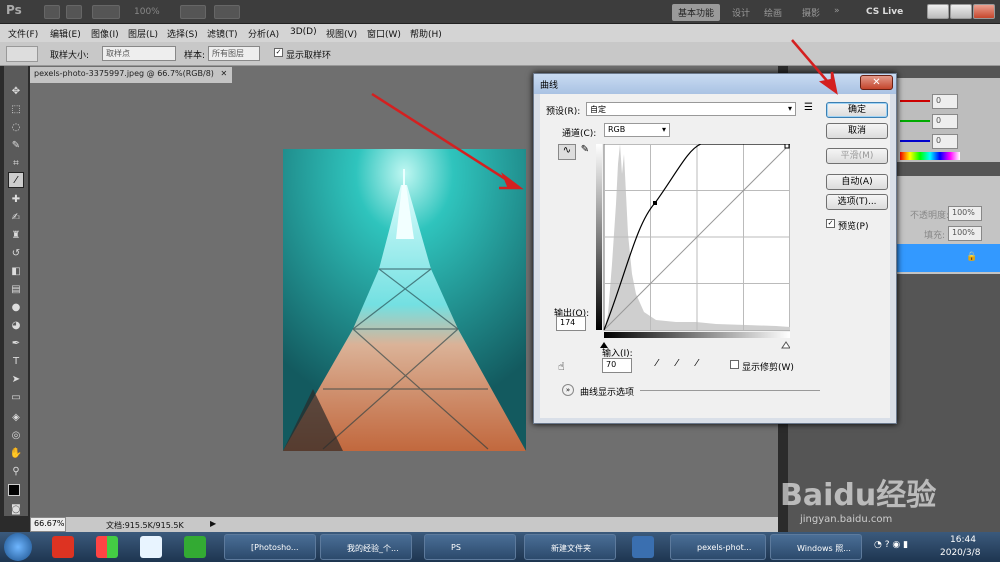 This screenshot has width=1000, height=562. Describe the element at coordinates (965, 213) in the screenshot. I see `opacity-input: 100%` at that location.